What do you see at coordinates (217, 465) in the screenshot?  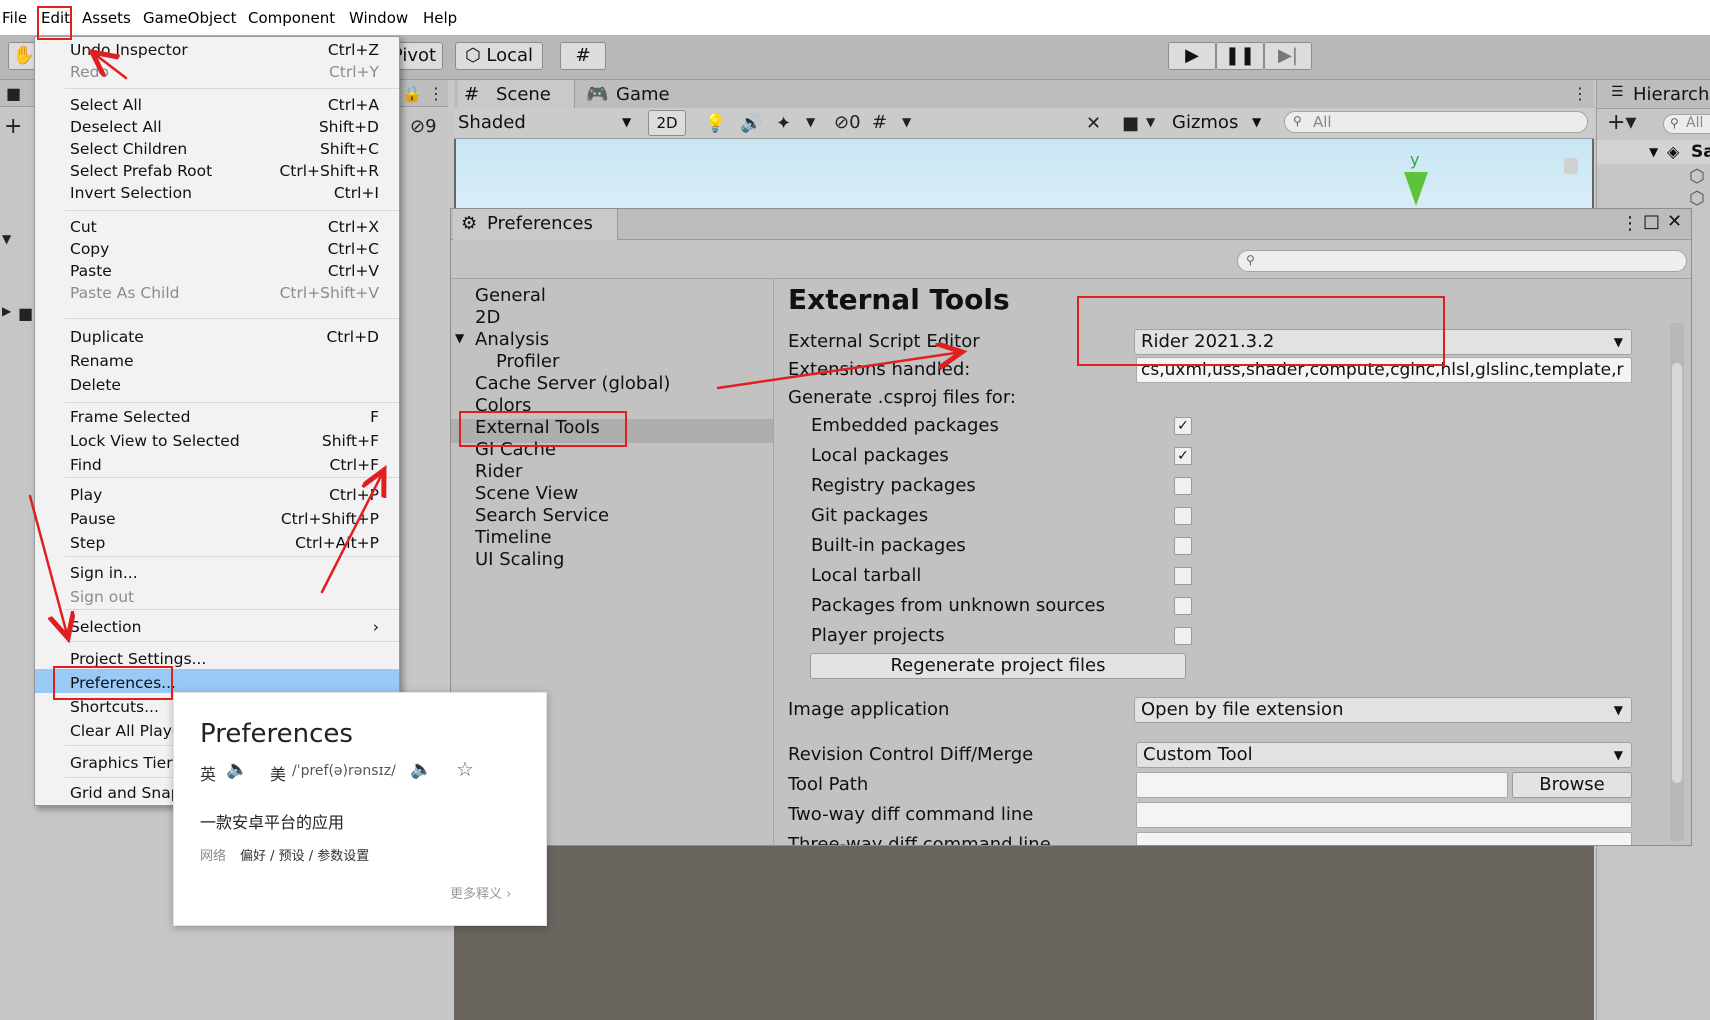 I see `menu-item-find: Find Ctrl+F` at bounding box center [217, 465].